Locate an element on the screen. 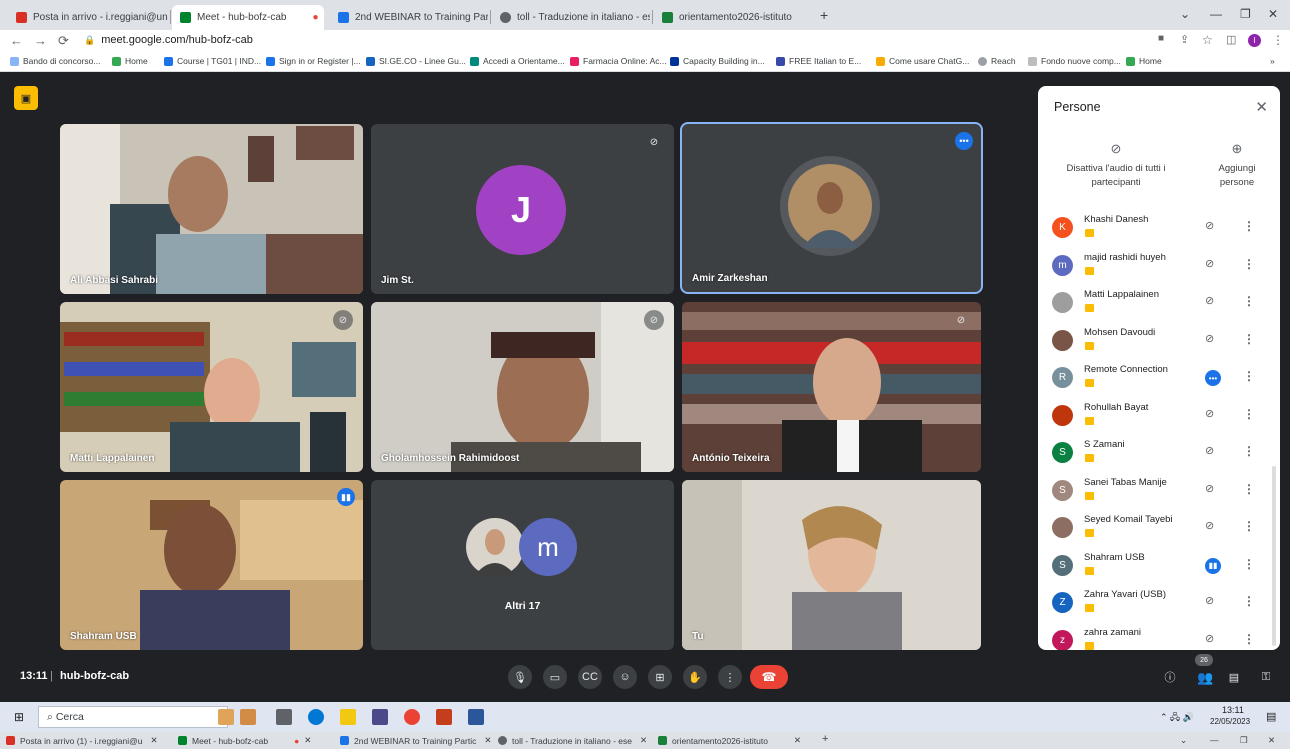  activities-icon: ⚿ is located at coordinates (1266, 677).